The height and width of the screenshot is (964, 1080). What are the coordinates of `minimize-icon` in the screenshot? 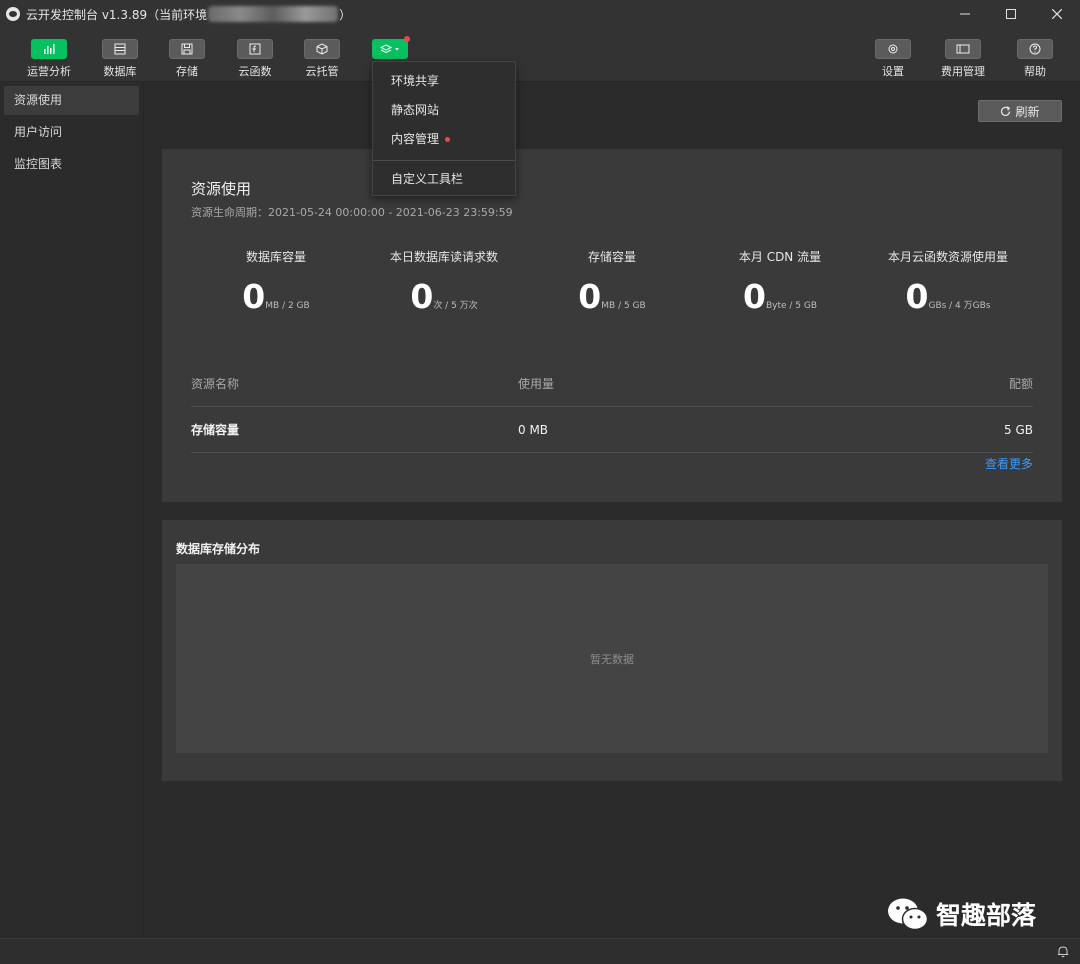 It's located at (965, 14).